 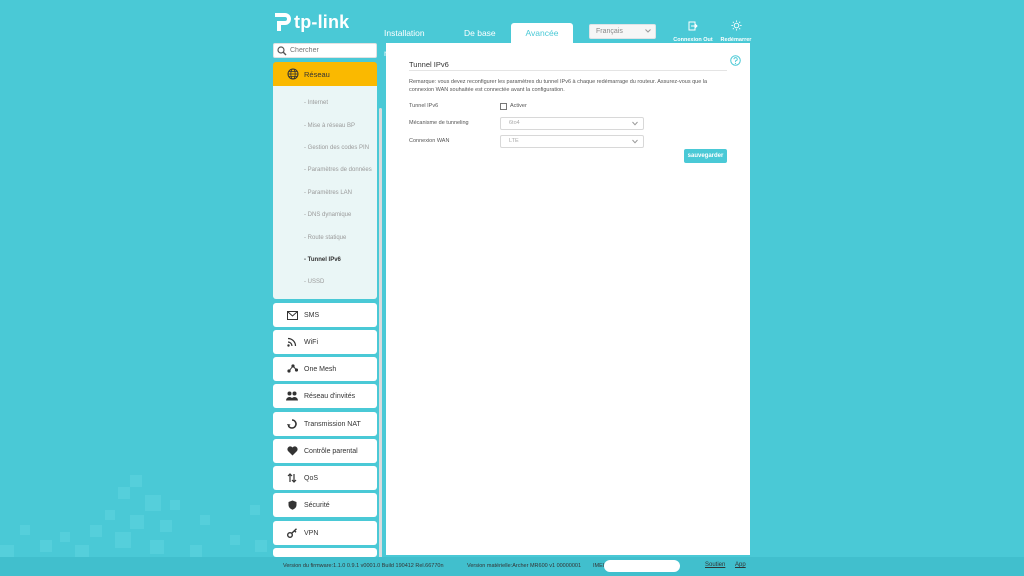 I want to click on reboot-button: Redémarrer, so click(x=736, y=30).